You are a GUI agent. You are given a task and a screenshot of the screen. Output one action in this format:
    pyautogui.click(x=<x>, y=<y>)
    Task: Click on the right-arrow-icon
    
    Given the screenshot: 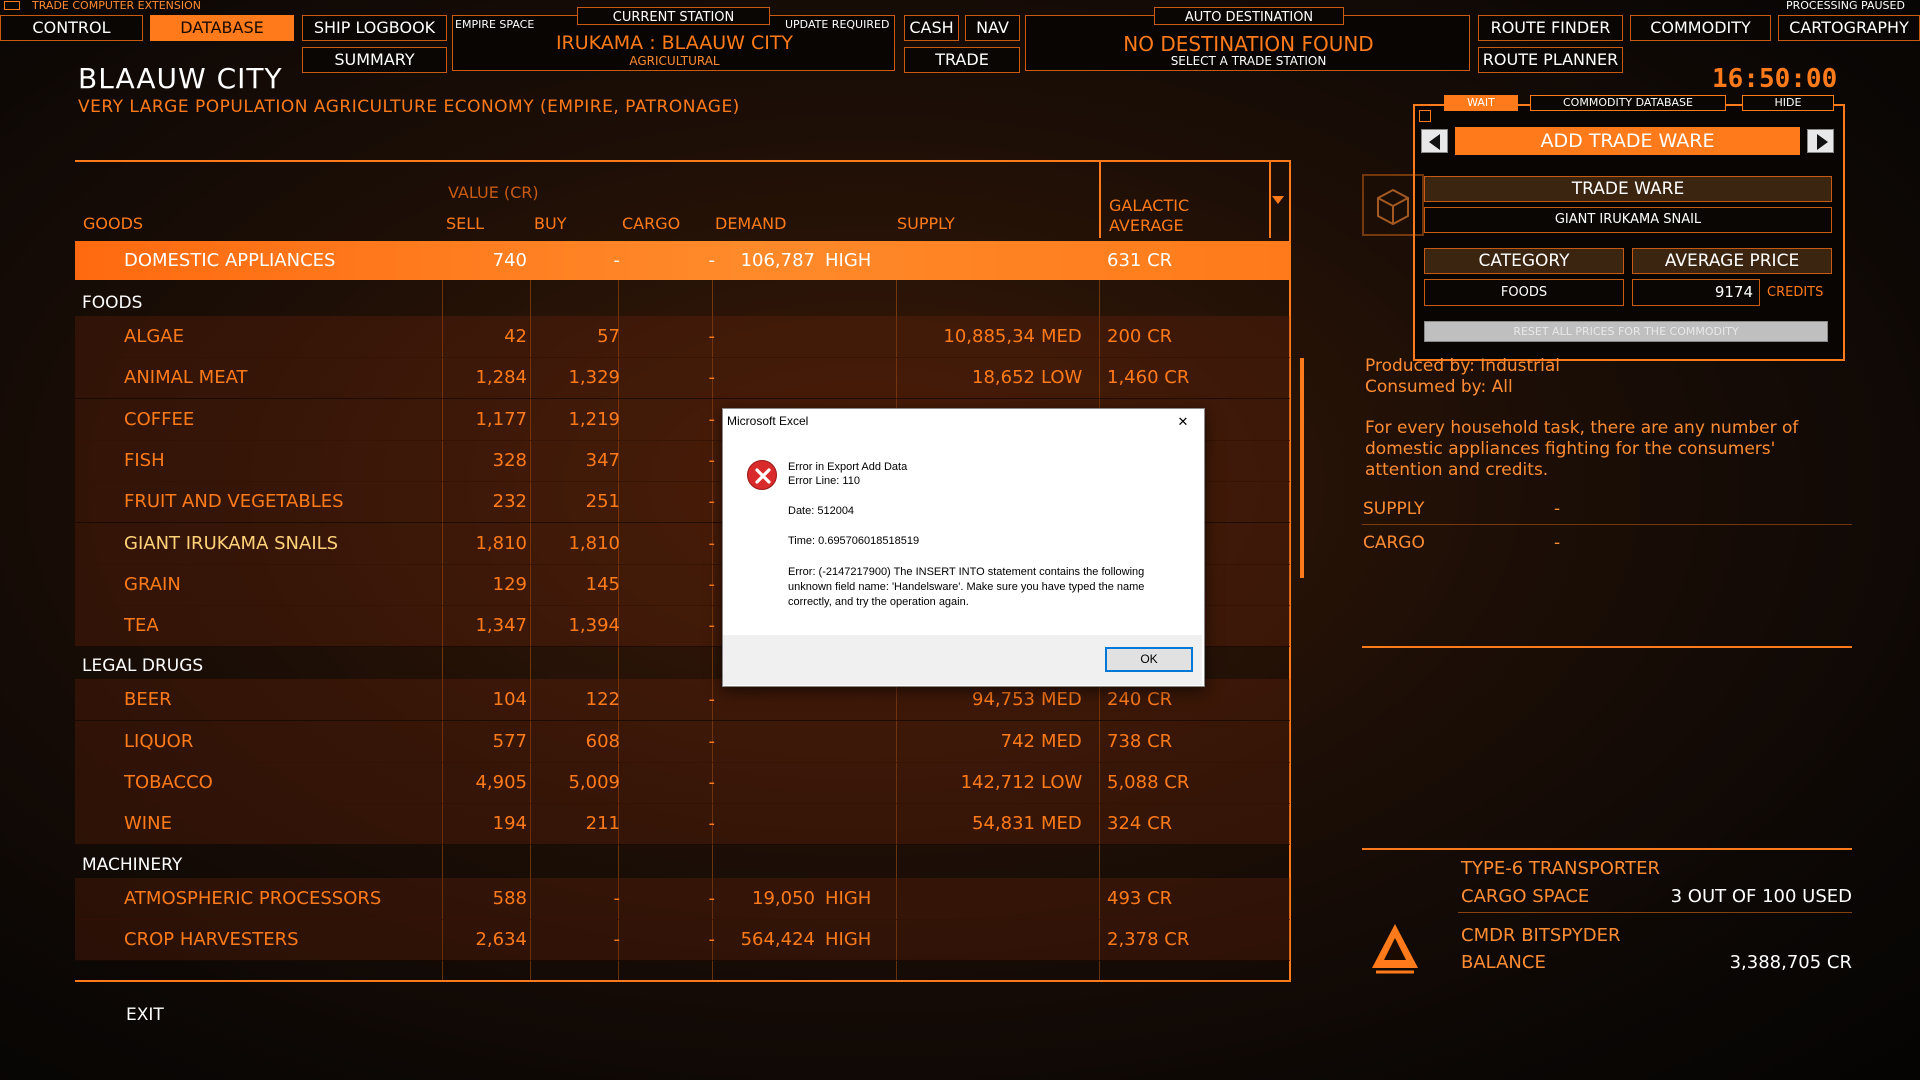 What is the action you would take?
    pyautogui.click(x=1822, y=142)
    